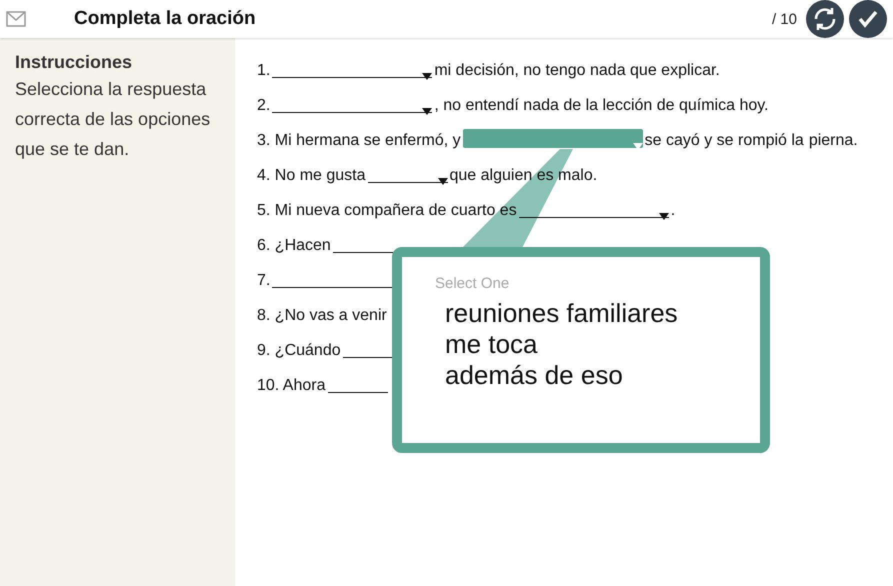  What do you see at coordinates (165, 19) in the screenshot?
I see `page-title: Completa la oración` at bounding box center [165, 19].